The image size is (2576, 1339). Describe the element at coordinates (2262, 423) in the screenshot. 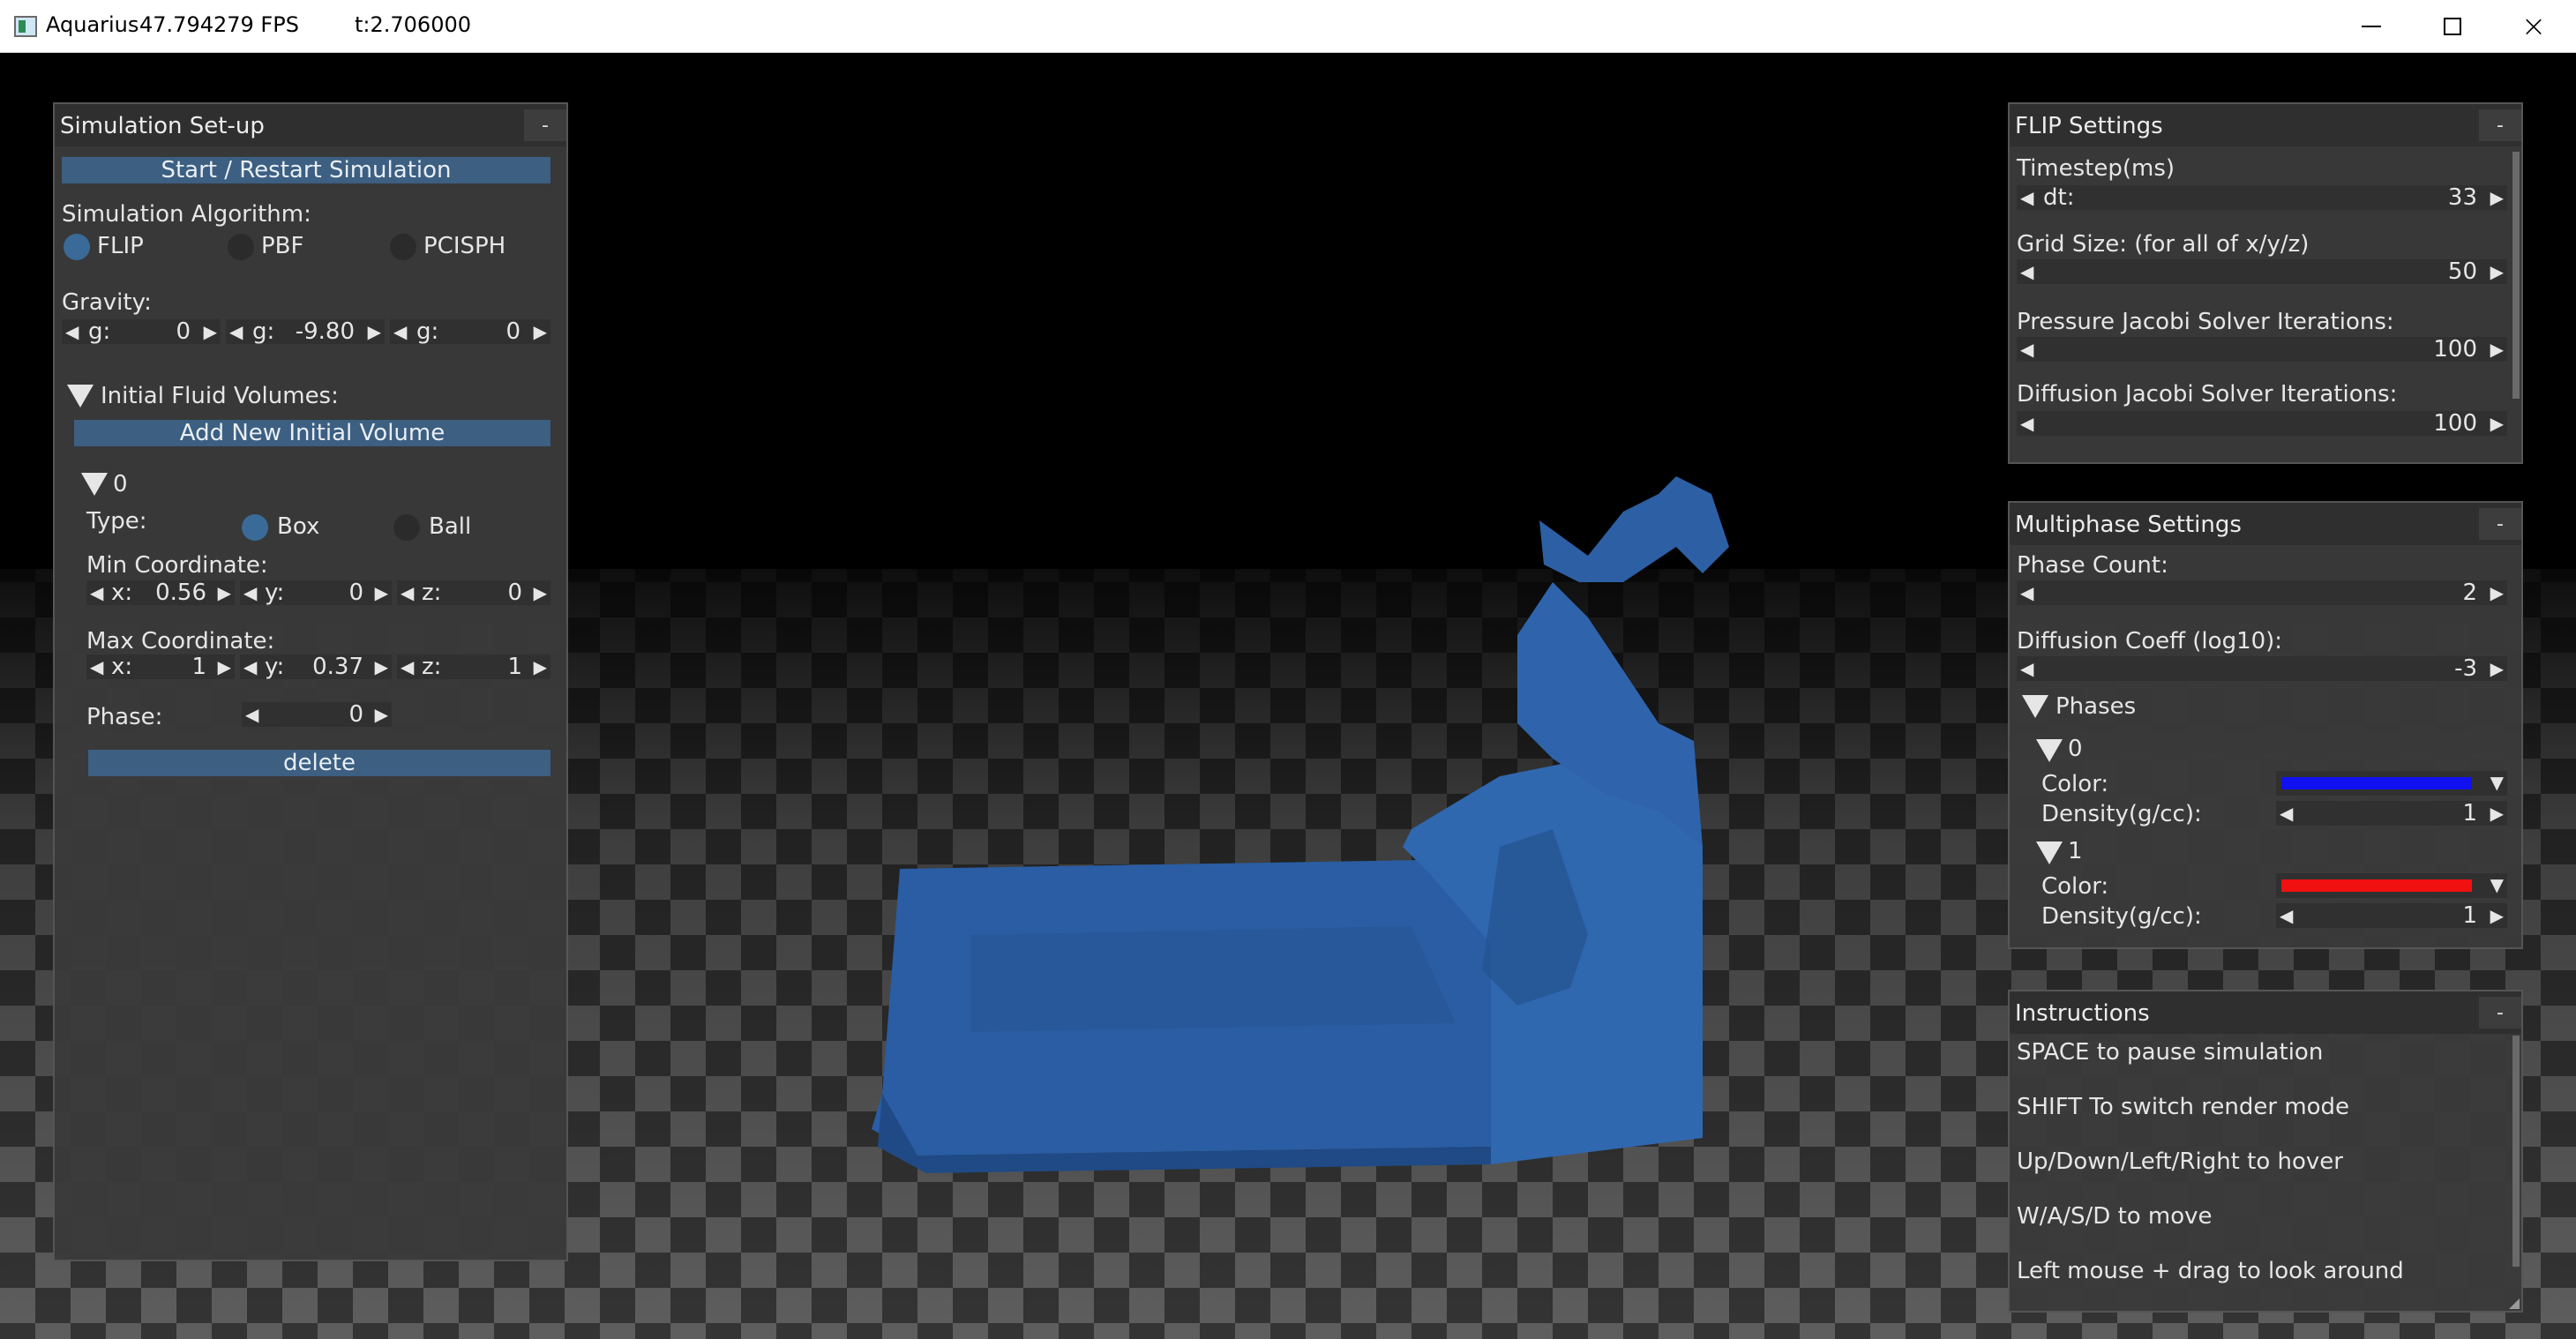

I see `diffusion-iterations-stepper: ◀ 100 ▶` at that location.